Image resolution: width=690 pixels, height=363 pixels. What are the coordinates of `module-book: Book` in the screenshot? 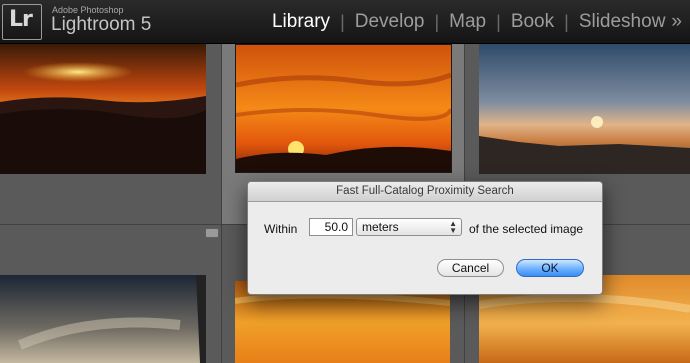 It's located at (532, 22).